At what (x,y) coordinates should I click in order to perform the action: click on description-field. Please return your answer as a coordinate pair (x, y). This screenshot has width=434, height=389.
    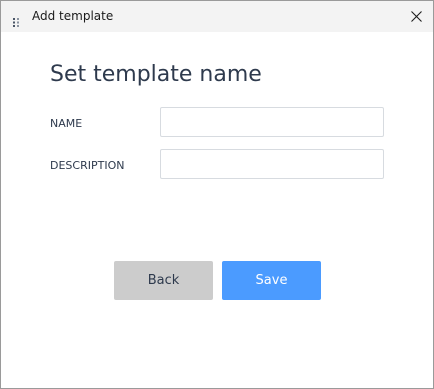
    Looking at the image, I should click on (272, 164).